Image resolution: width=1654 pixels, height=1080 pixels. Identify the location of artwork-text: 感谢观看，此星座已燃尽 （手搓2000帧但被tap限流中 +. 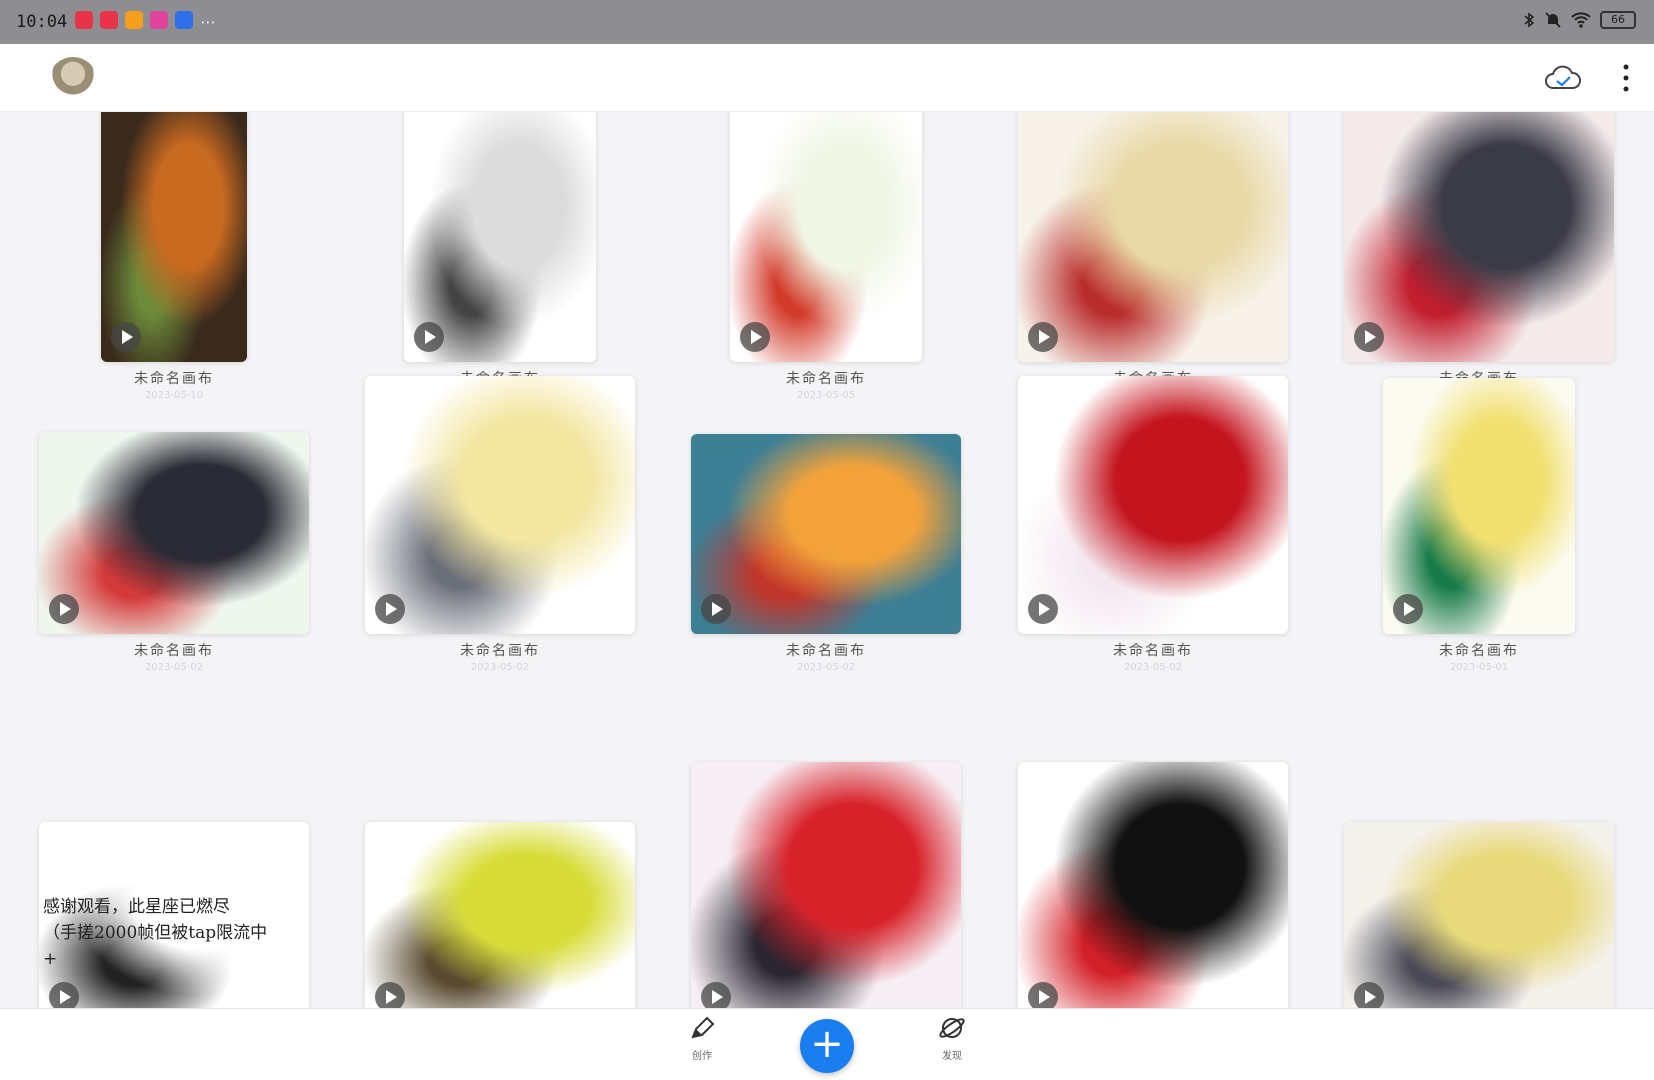
(155, 933).